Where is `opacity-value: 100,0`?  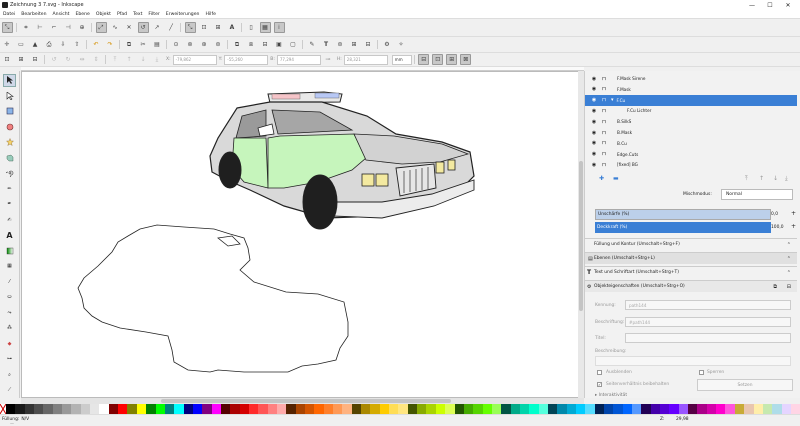
opacity-value: 100,0 is located at coordinates (777, 227).